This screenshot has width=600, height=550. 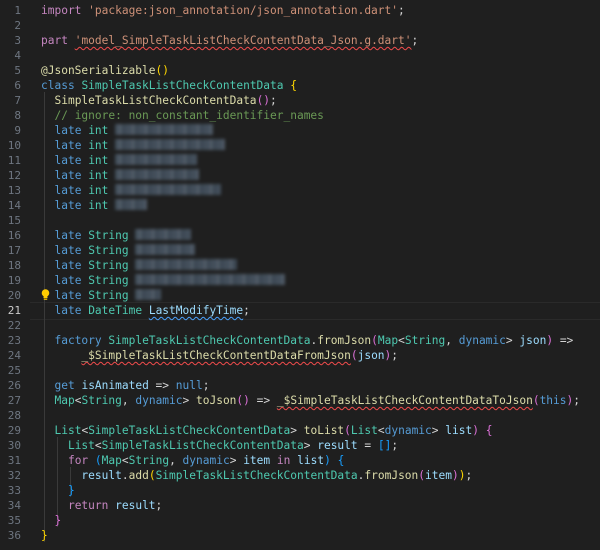 I want to click on code-line: 25, so click(x=300, y=370).